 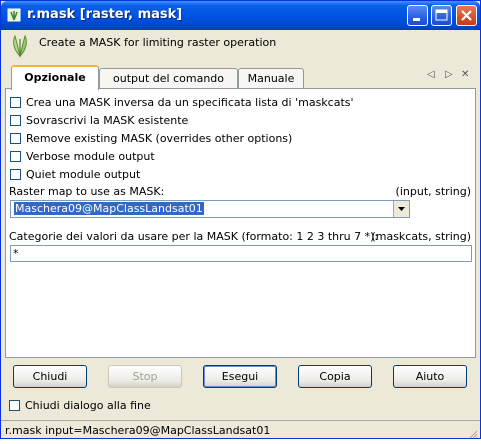 What do you see at coordinates (465, 74) in the screenshot?
I see `tab-close-icon: ✕` at bounding box center [465, 74].